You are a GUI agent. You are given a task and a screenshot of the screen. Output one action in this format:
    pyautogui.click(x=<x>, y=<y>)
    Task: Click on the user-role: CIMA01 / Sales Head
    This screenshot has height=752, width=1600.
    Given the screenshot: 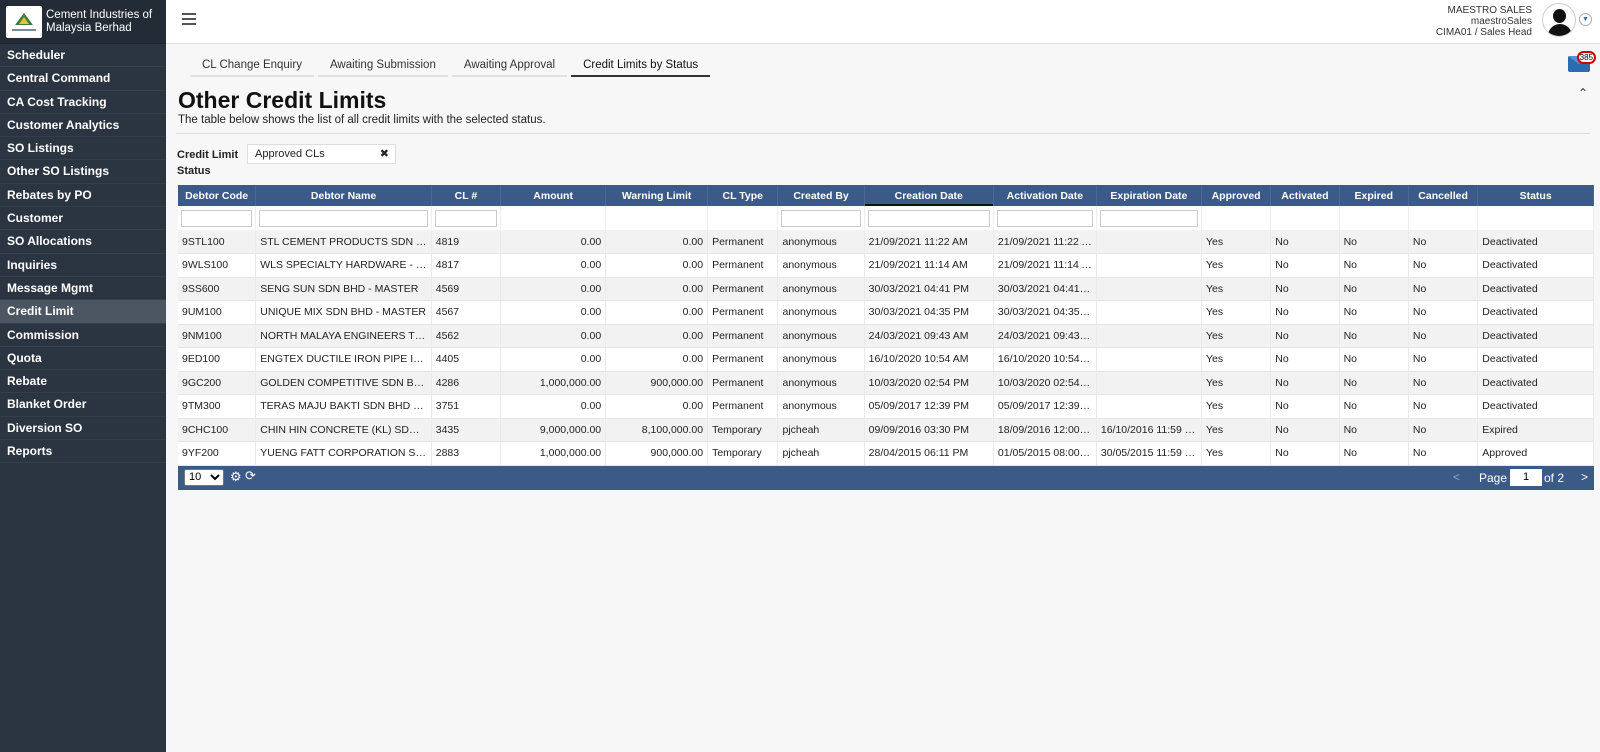 What is the action you would take?
    pyautogui.click(x=1483, y=32)
    